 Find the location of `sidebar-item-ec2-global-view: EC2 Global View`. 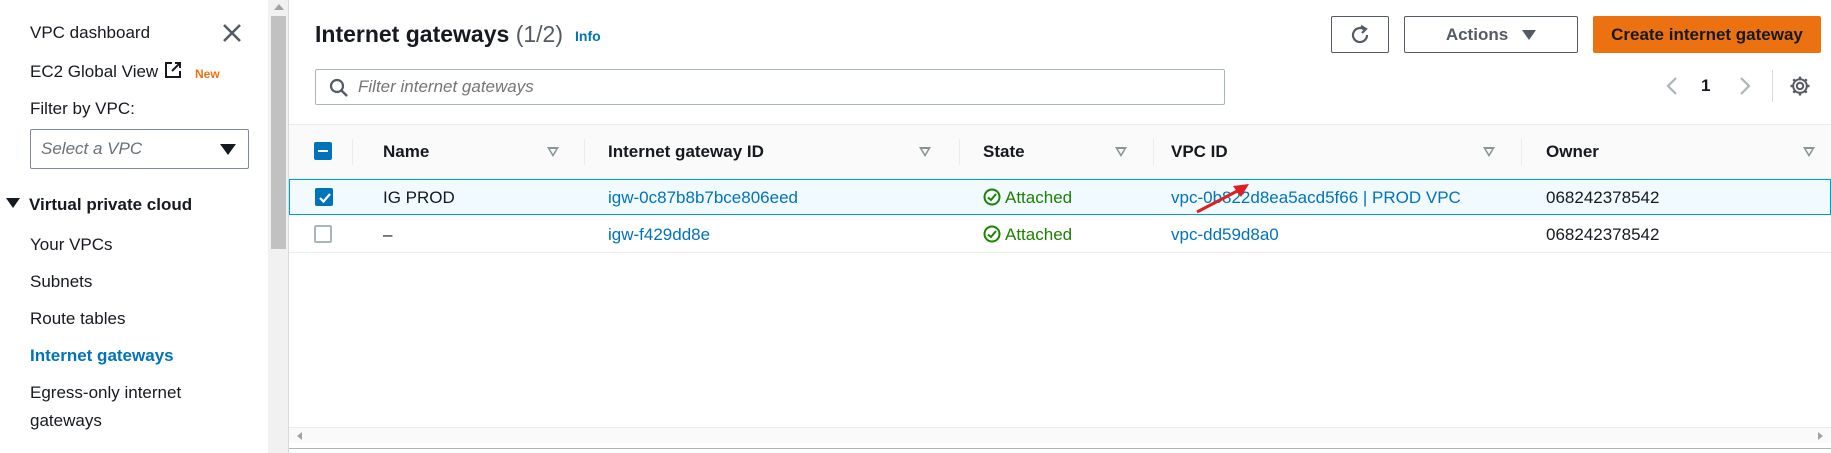

sidebar-item-ec2-global-view: EC2 Global View is located at coordinates (106, 71).